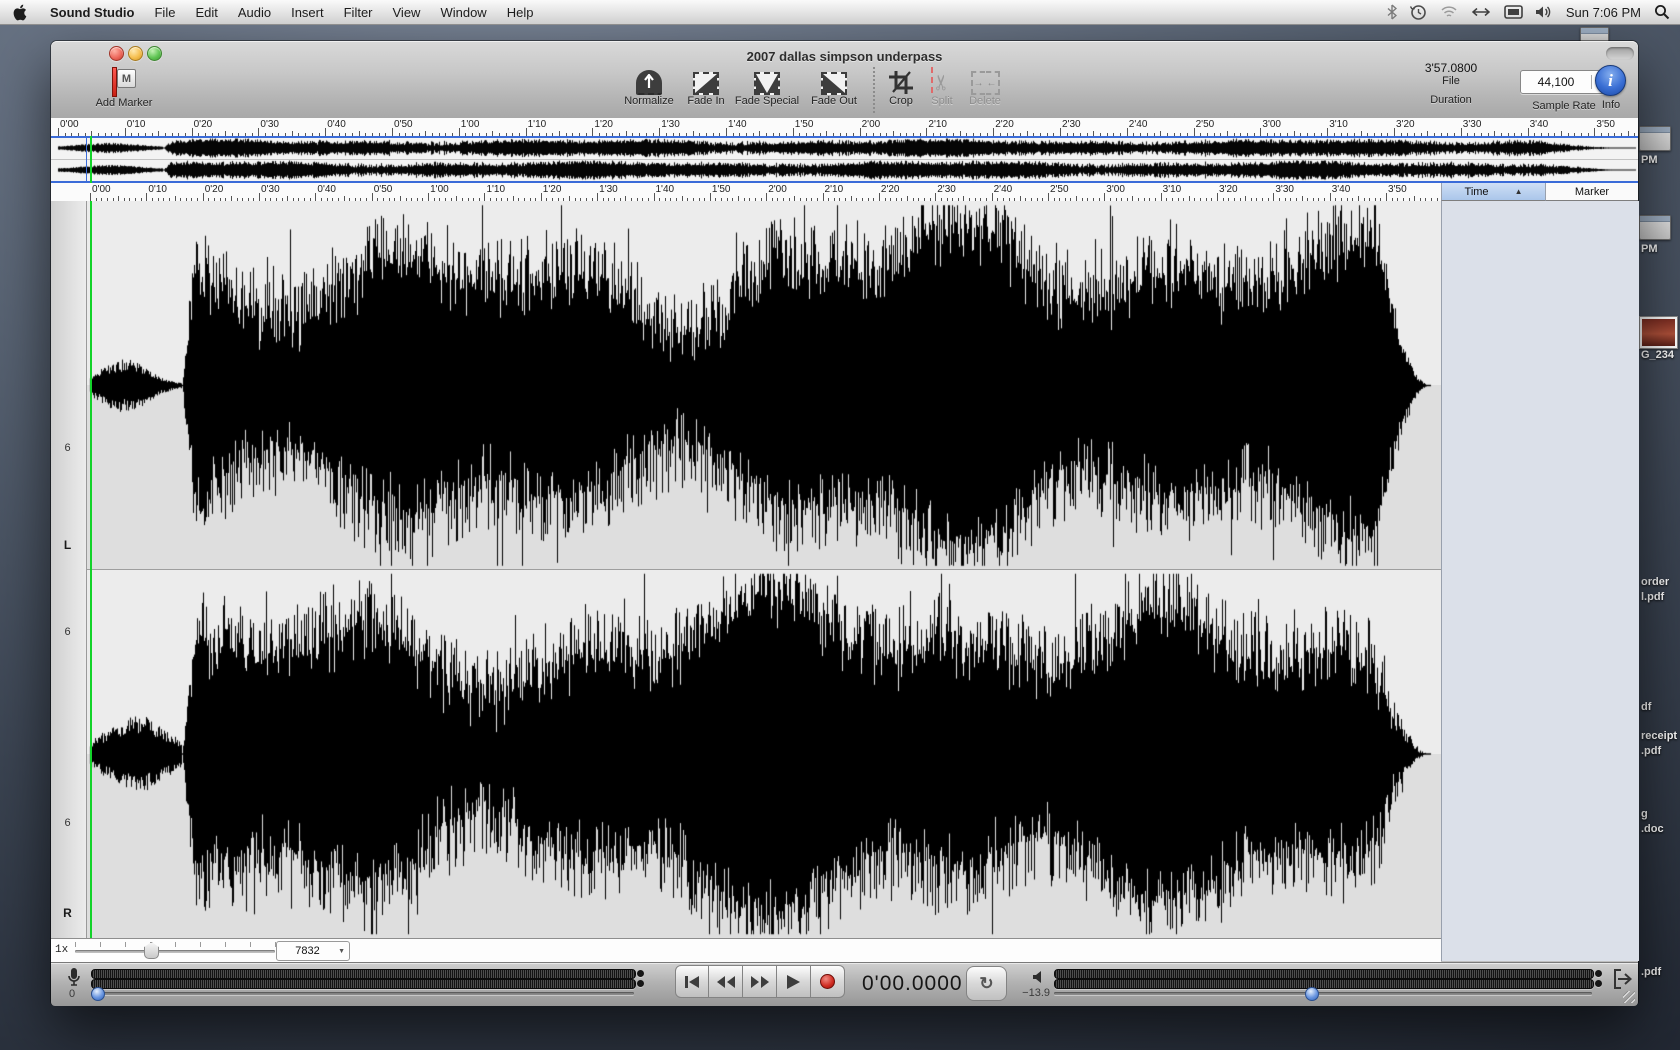  What do you see at coordinates (844, 159) in the screenshot?
I see `overview-waveform` at bounding box center [844, 159].